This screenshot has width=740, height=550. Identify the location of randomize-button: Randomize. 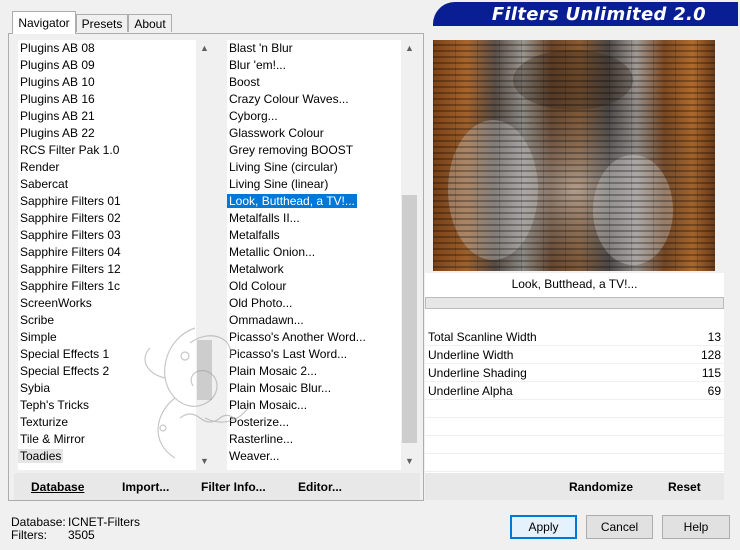
(601, 487).